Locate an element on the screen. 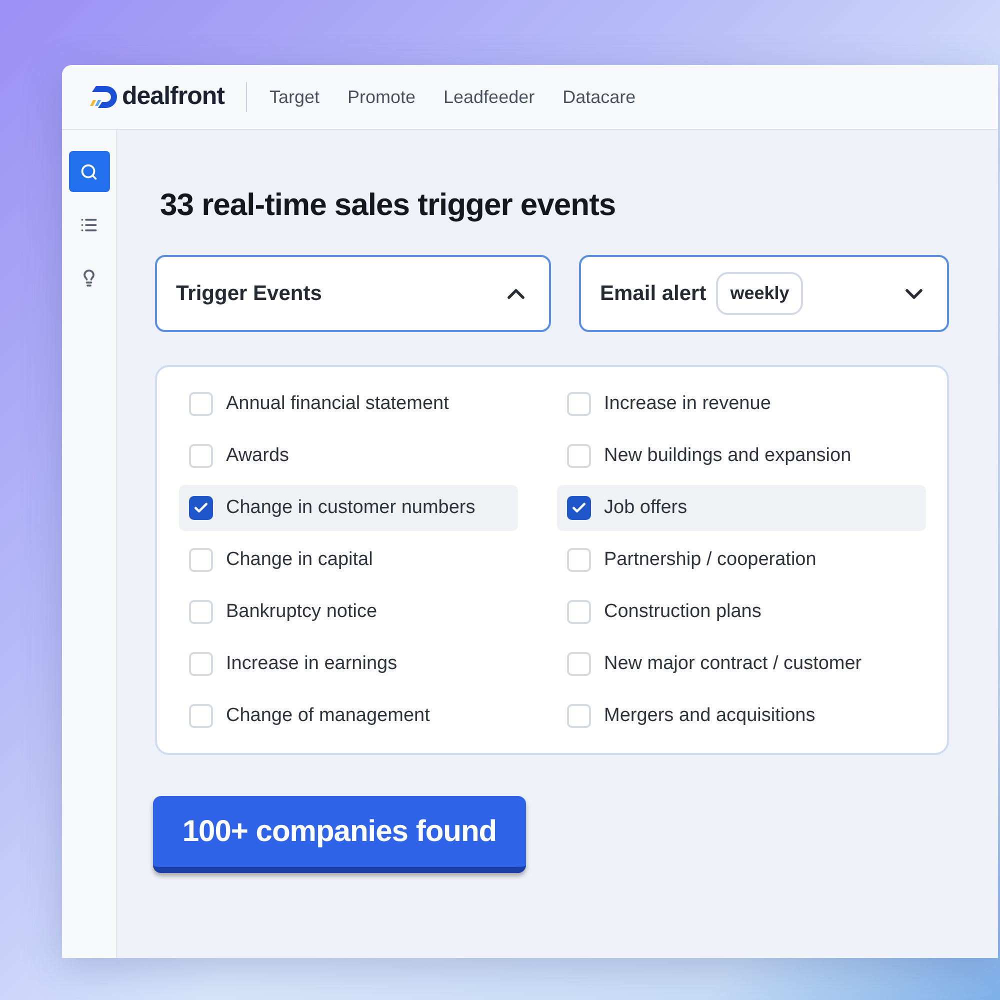 This screenshot has width=1000, height=1000. option-row: Annual financial statement is located at coordinates (348, 404).